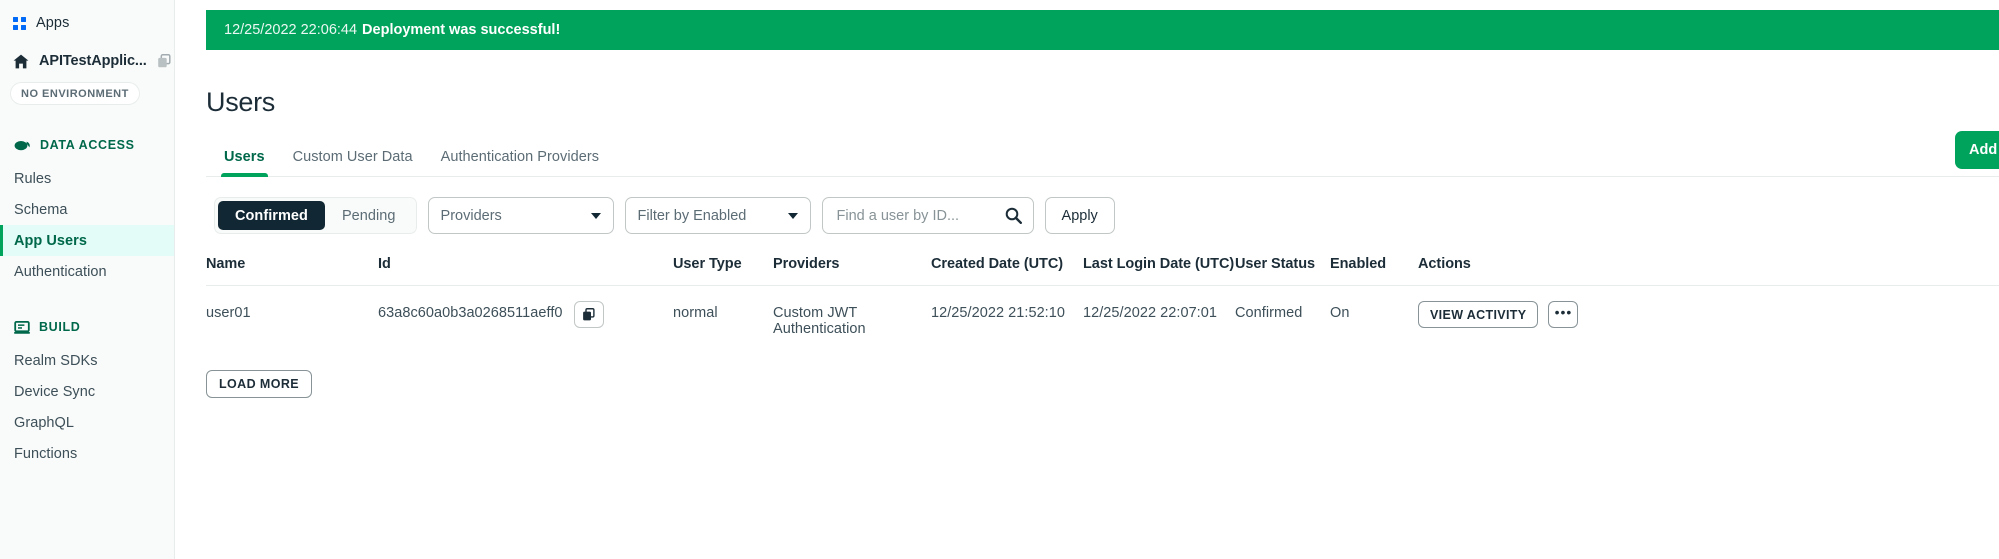  I want to click on tab-custom-user-data: Custom User Data, so click(353, 162).